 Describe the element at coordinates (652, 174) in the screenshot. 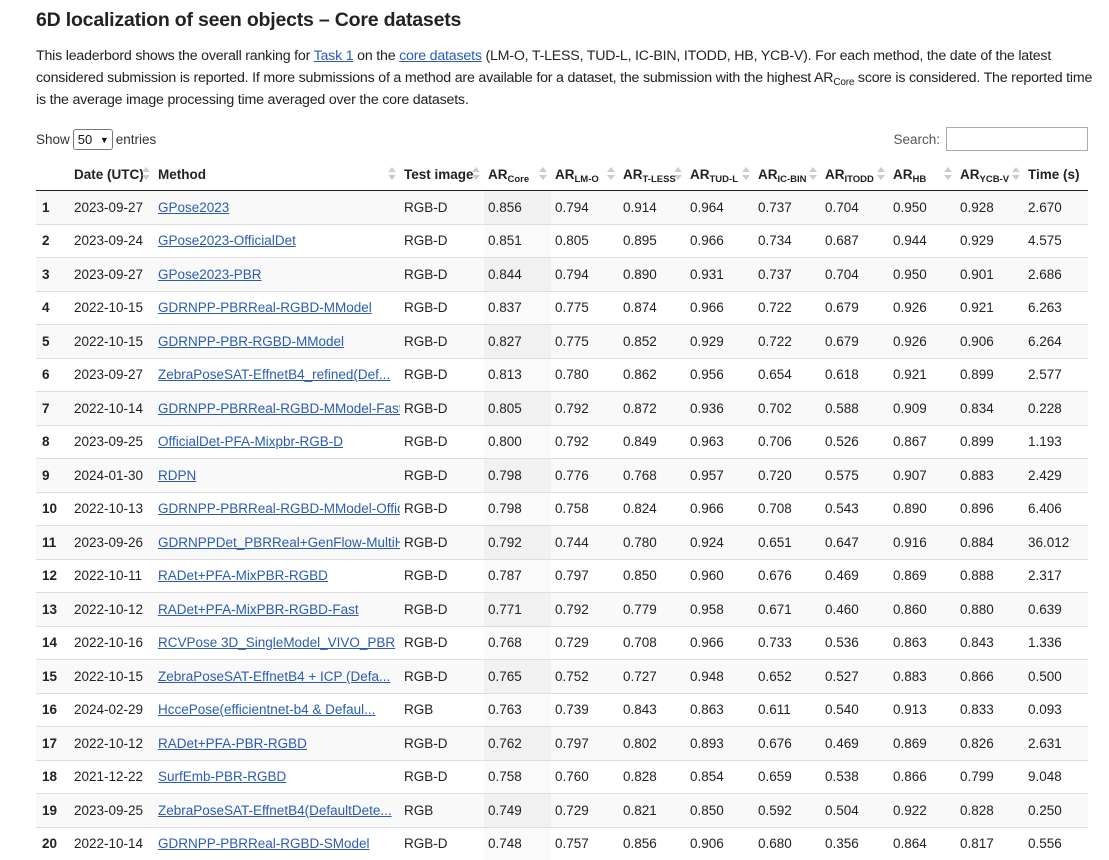

I see `column-header-6: ART-LESS` at that location.